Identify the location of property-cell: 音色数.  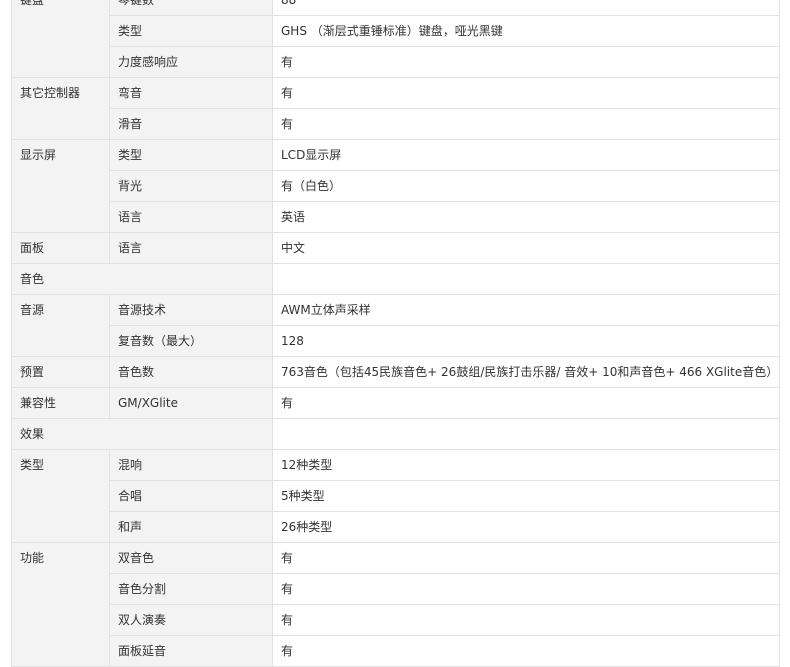
(191, 372).